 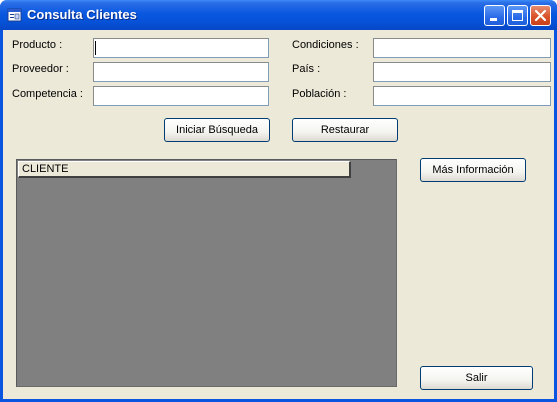 What do you see at coordinates (473, 170) in the screenshot?
I see `mas-informacion-button: Más Información` at bounding box center [473, 170].